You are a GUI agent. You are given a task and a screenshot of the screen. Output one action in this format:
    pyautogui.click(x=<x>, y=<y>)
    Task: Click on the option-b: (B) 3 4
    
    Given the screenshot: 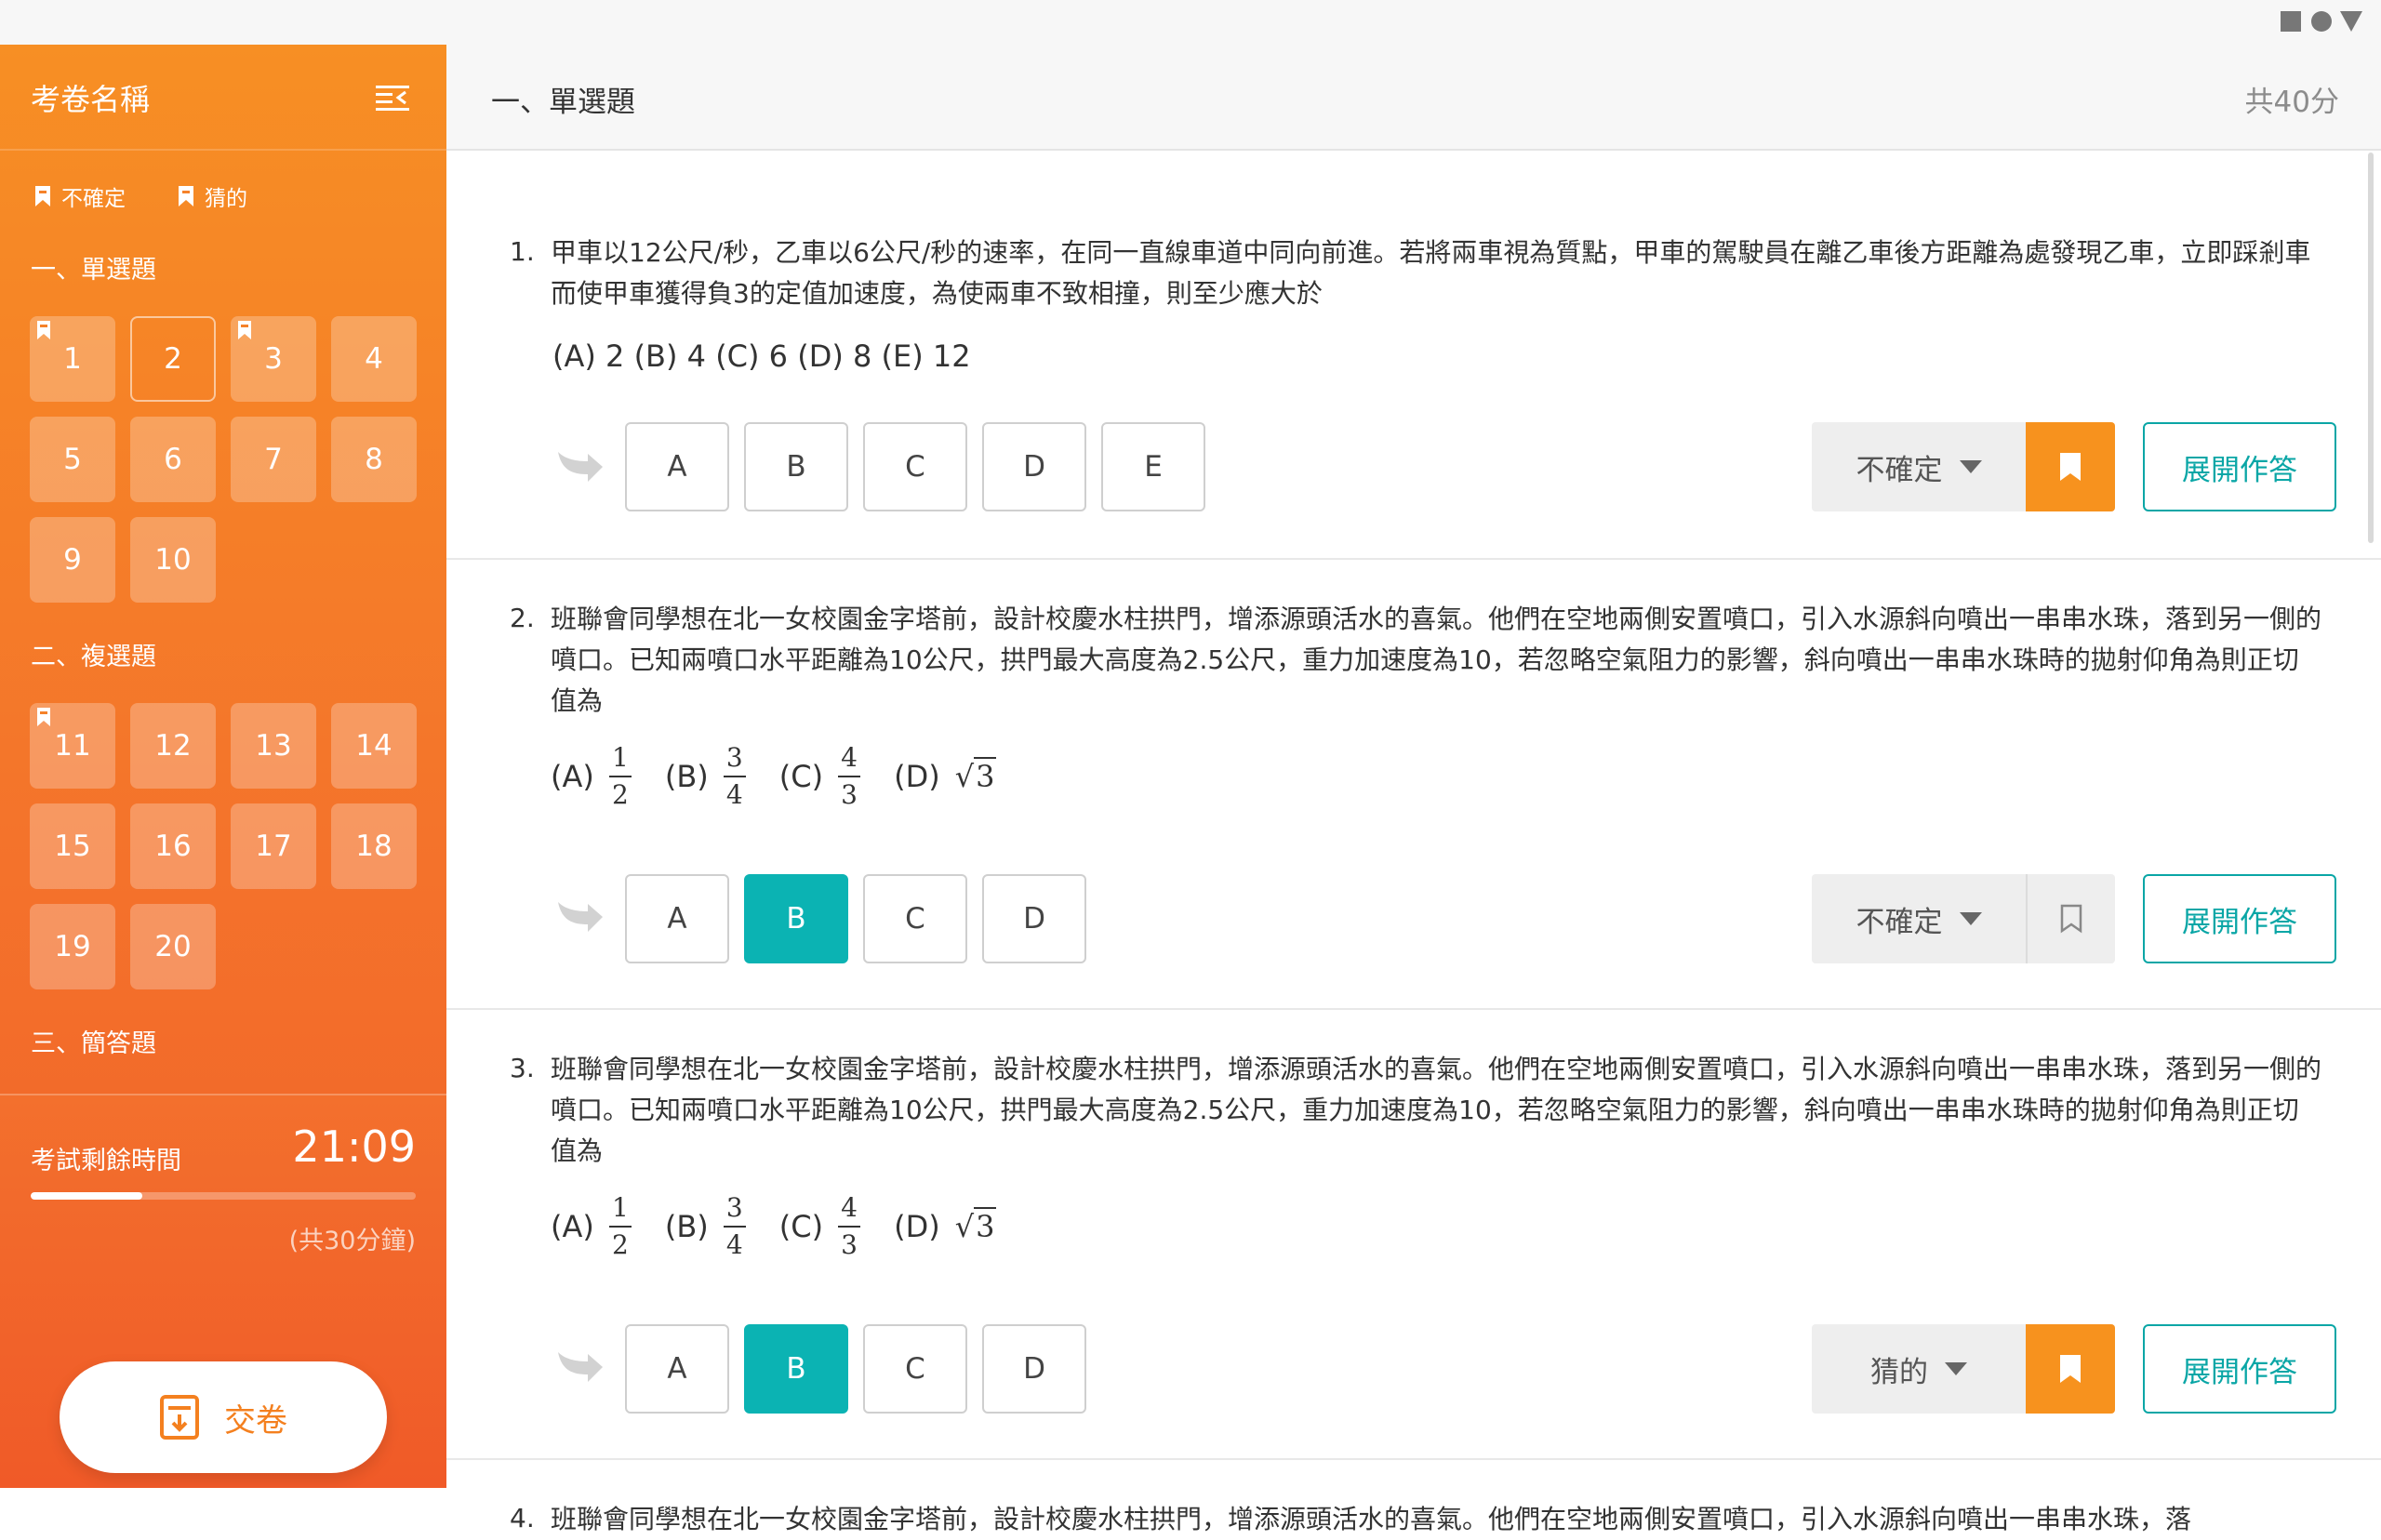 What is the action you would take?
    pyautogui.click(x=705, y=776)
    